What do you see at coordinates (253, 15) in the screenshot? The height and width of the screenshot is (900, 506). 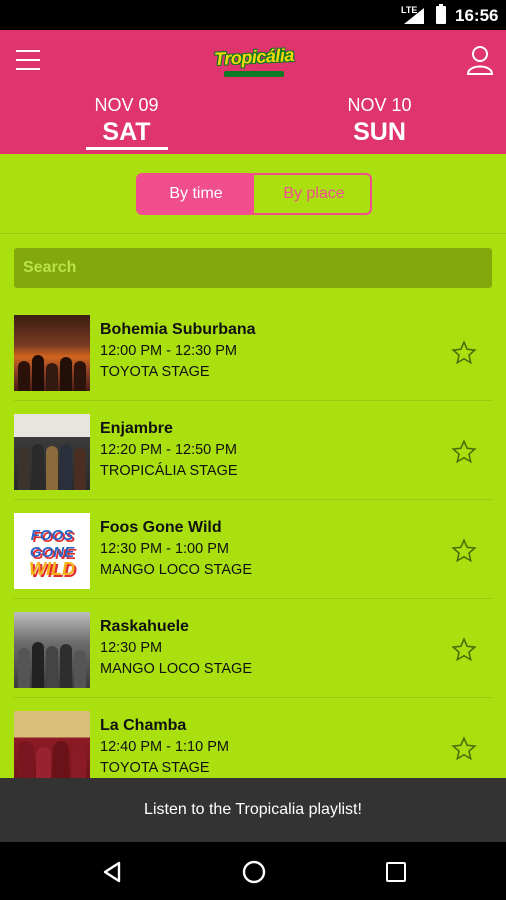 I see `status-bar: LTE 16:56` at bounding box center [253, 15].